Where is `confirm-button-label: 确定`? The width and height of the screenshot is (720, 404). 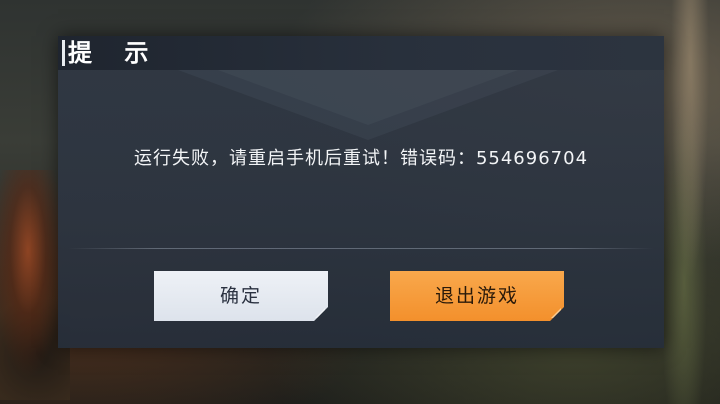
confirm-button-label: 确定 is located at coordinates (240, 296).